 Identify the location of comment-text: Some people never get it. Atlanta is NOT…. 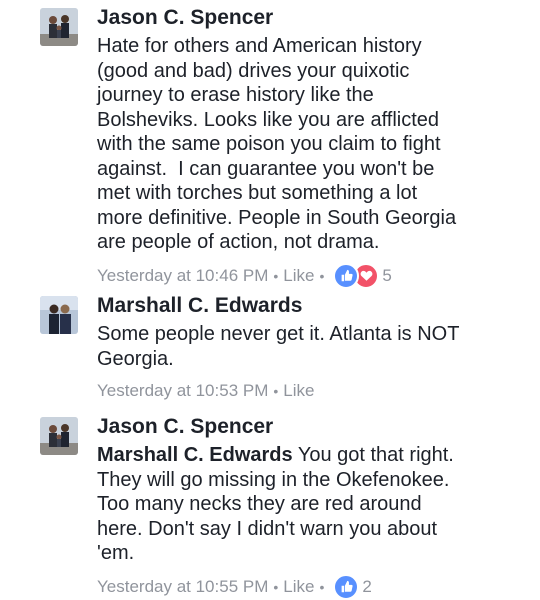
(278, 346).